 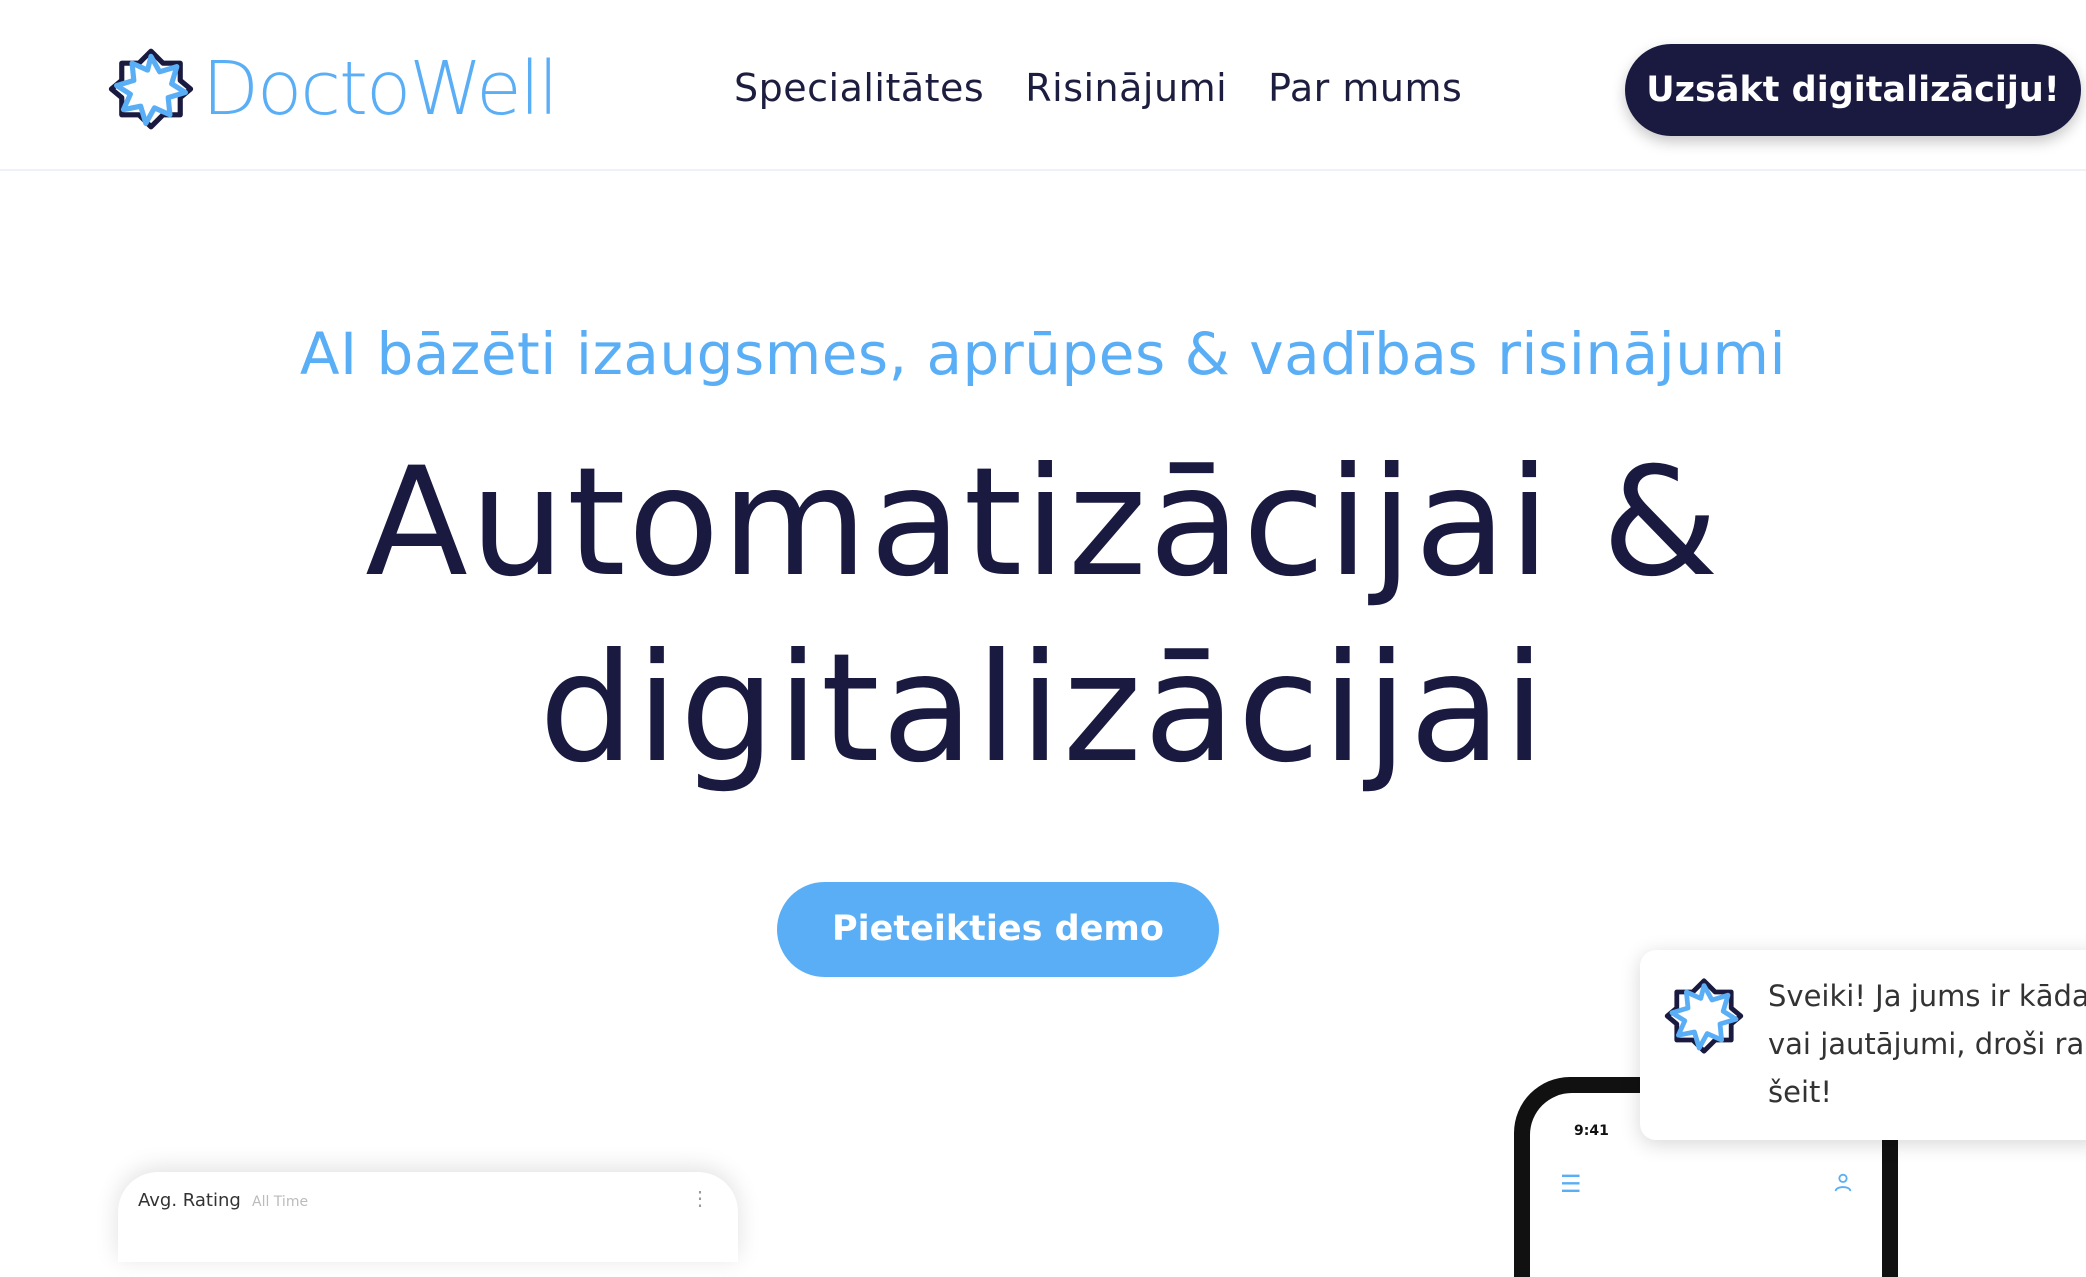 I want to click on hero-headline-line-2: digitalizācijai, so click(x=1043, y=709).